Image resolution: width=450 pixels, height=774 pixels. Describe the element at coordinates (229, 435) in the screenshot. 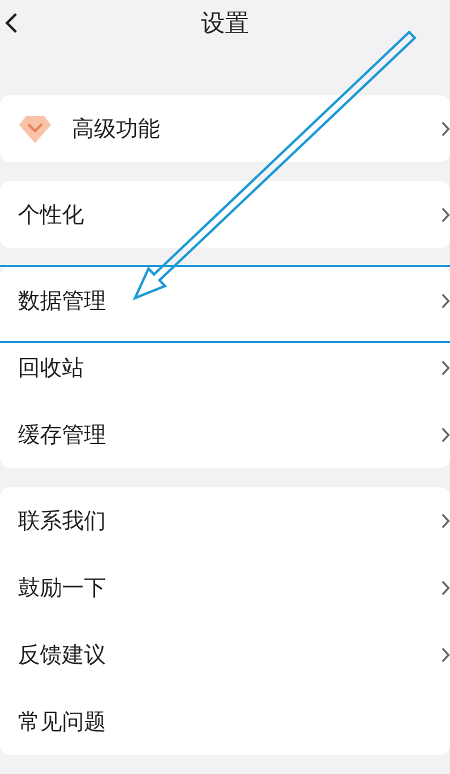

I see `menu-item: 缓存管理` at that location.